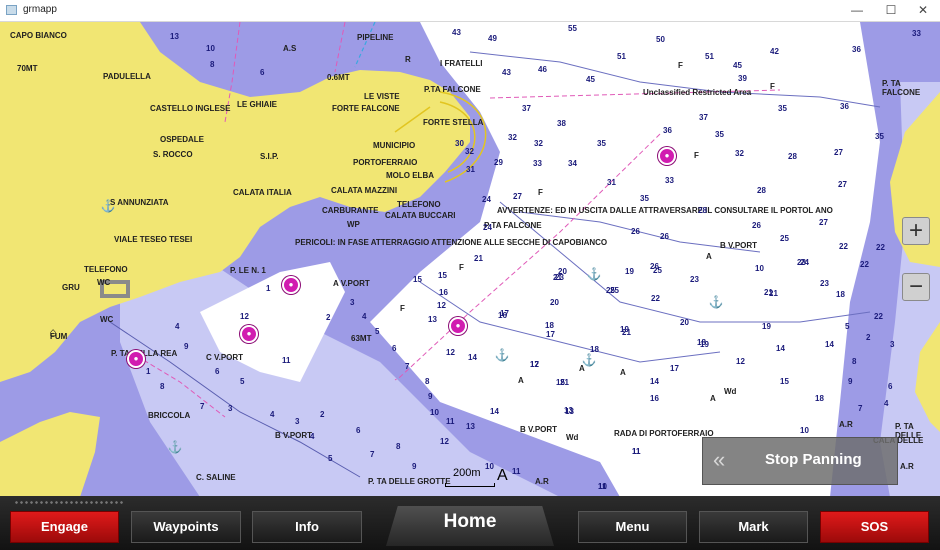 The height and width of the screenshot is (550, 940). Describe the element at coordinates (11, 10) in the screenshot. I see `app-icon` at that location.